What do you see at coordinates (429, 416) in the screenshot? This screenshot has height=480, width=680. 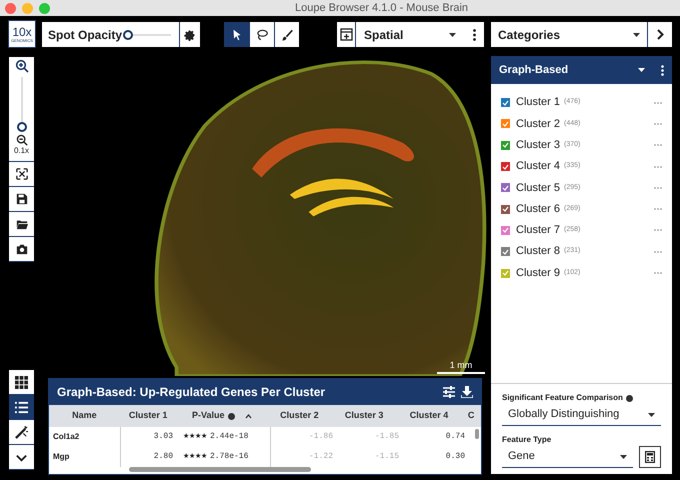 I see `column-header: Cluster 4` at bounding box center [429, 416].